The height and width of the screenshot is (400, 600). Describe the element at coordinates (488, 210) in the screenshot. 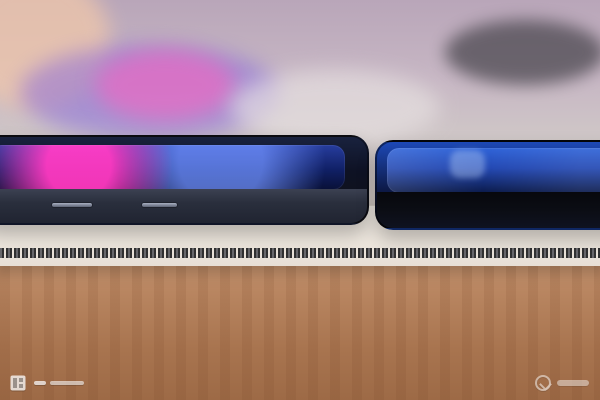

I see `phone-right-edge` at that location.